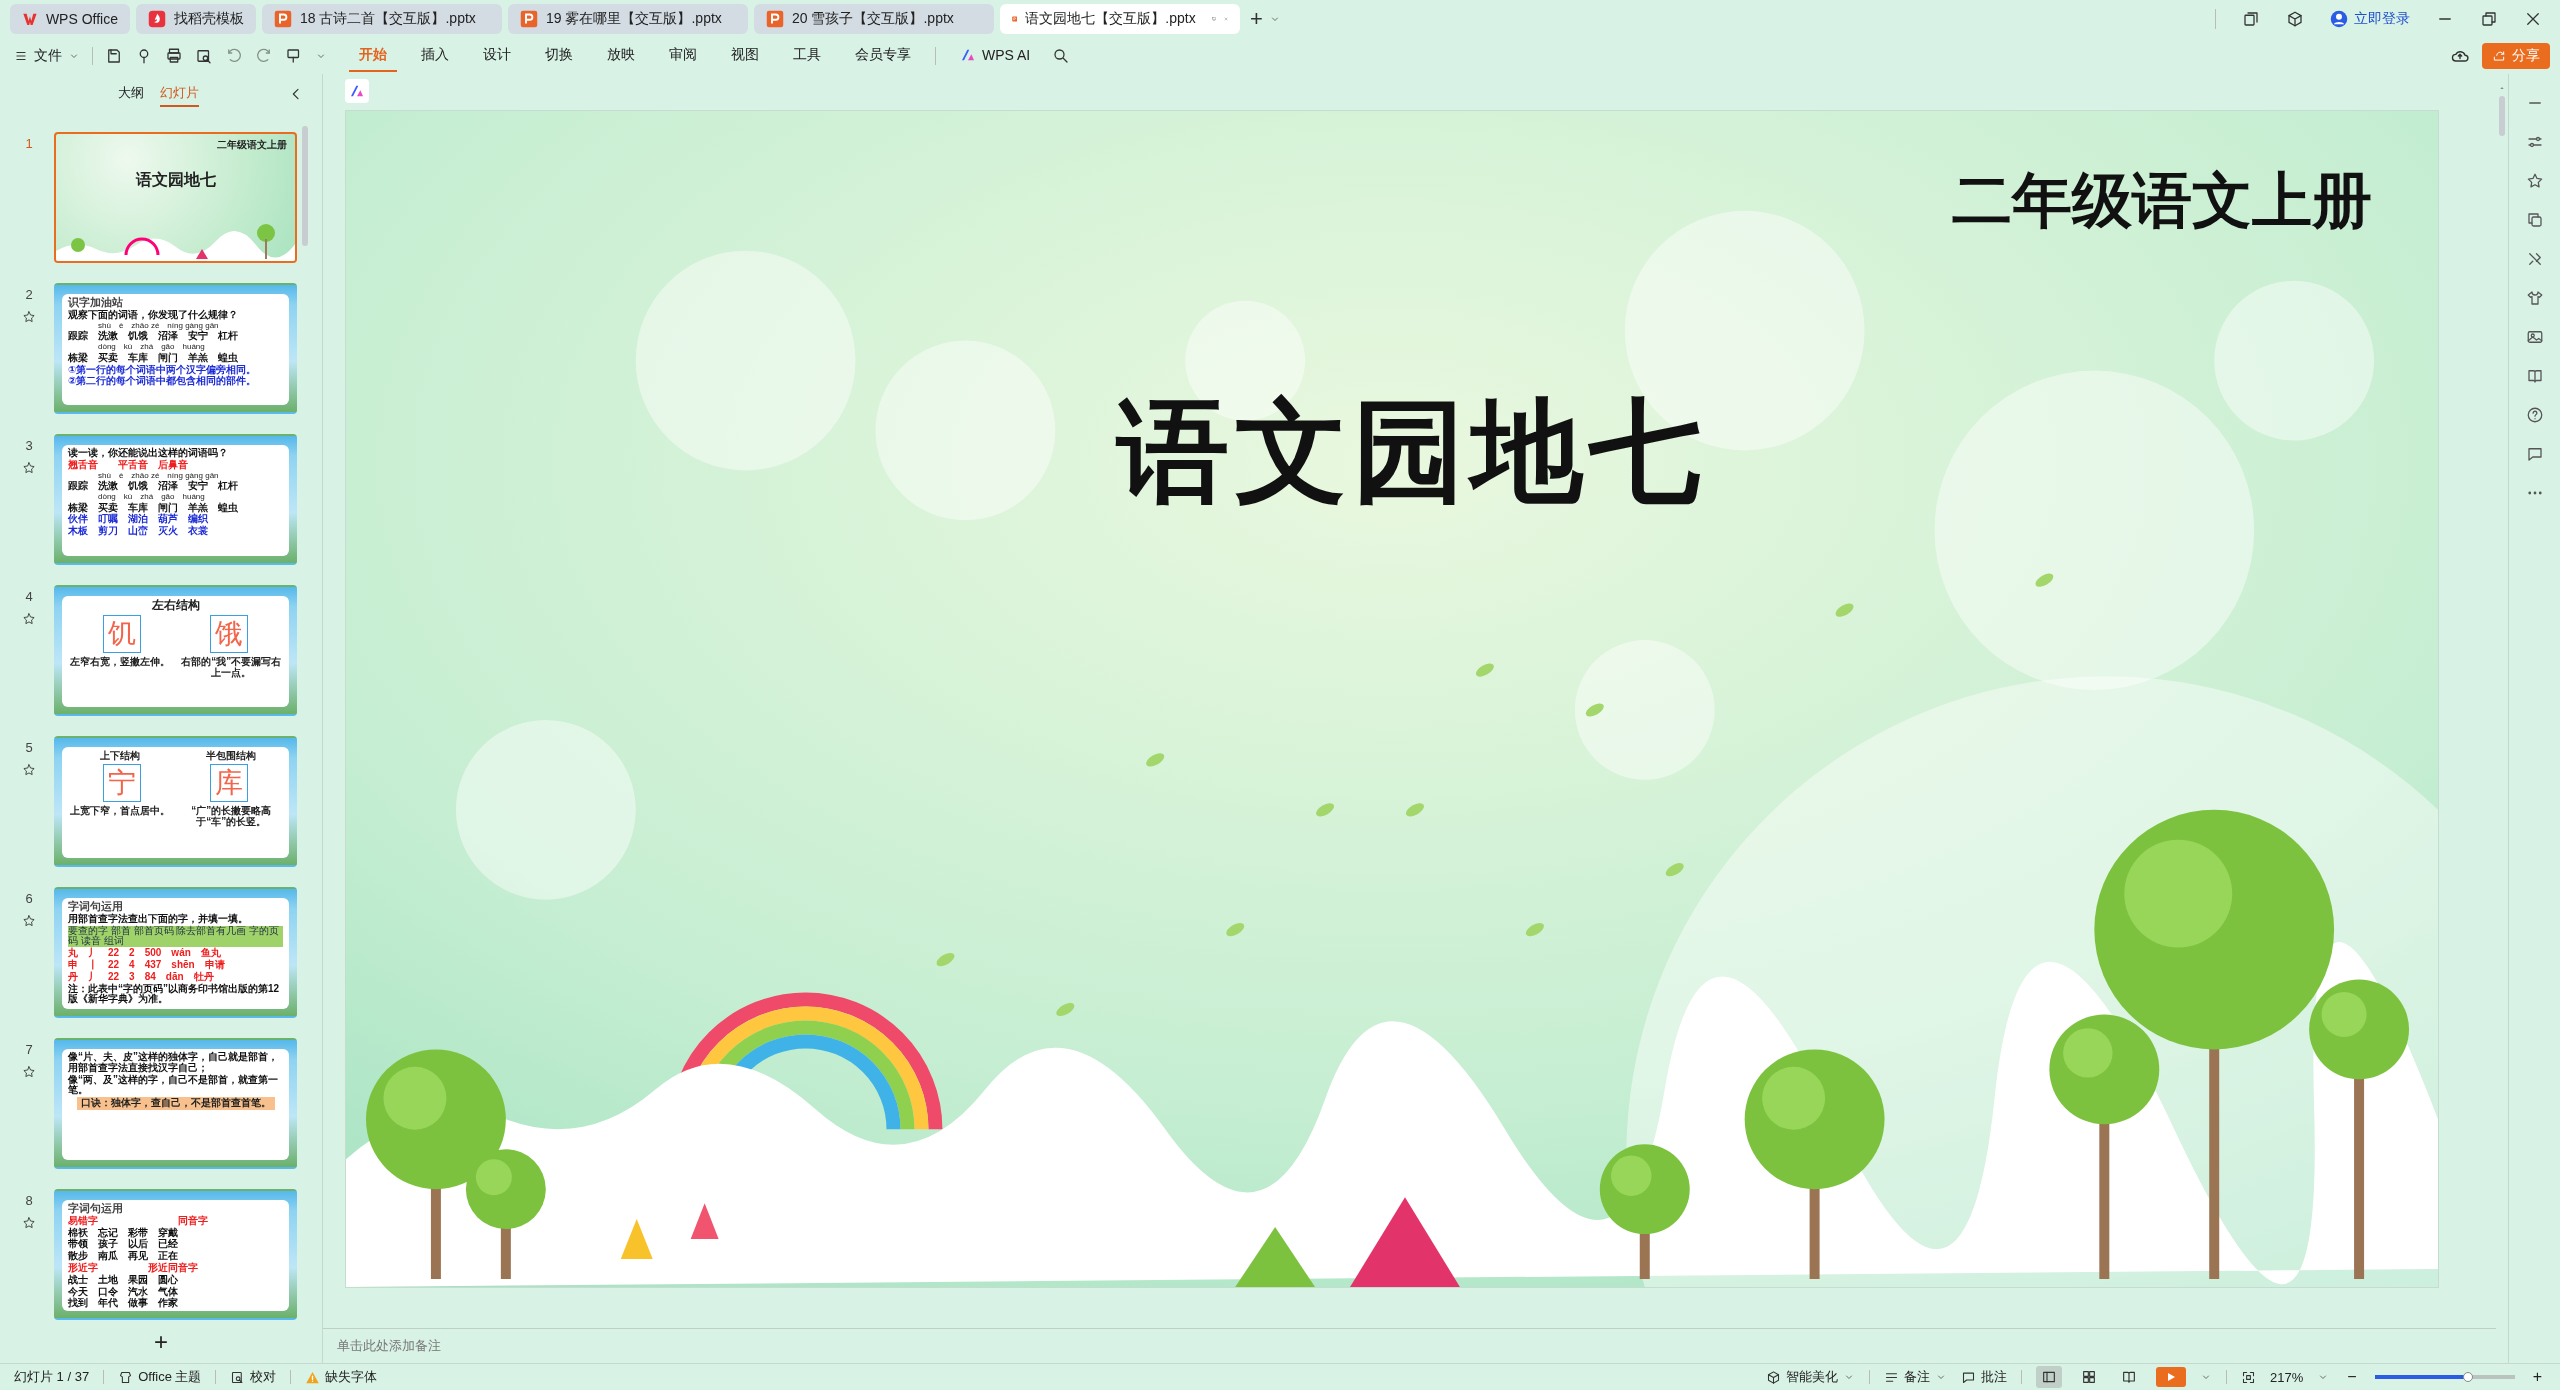 This screenshot has width=2560, height=1390. What do you see at coordinates (264, 56) in the screenshot?
I see `redo-icon` at bounding box center [264, 56].